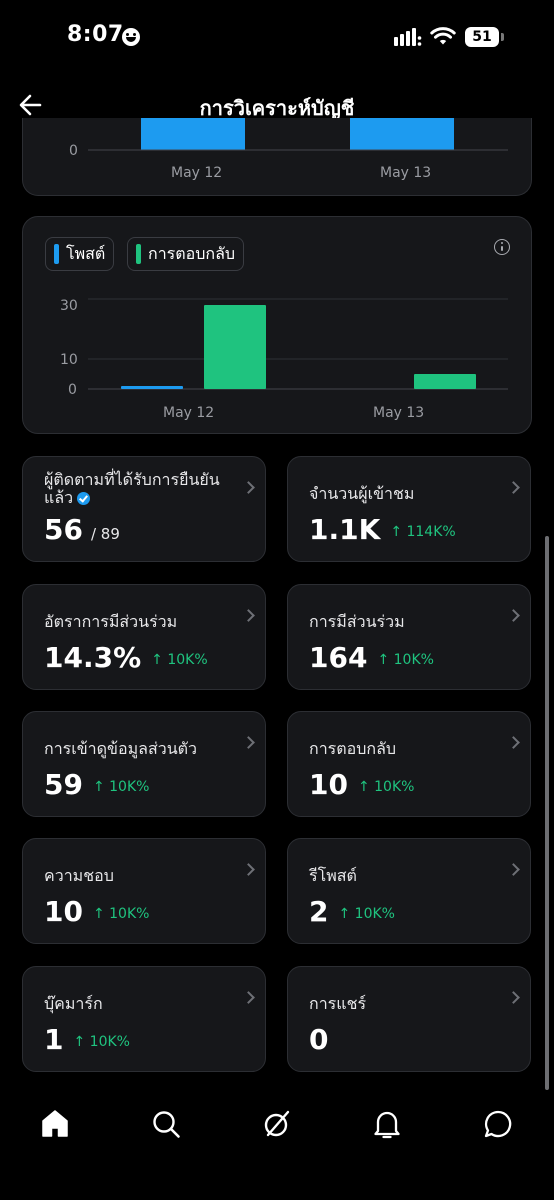  Describe the element at coordinates (144, 1019) in the screenshot. I see `card-bookmarks: บุ๊คมาร์ก 1 ↑ 10K%` at that location.